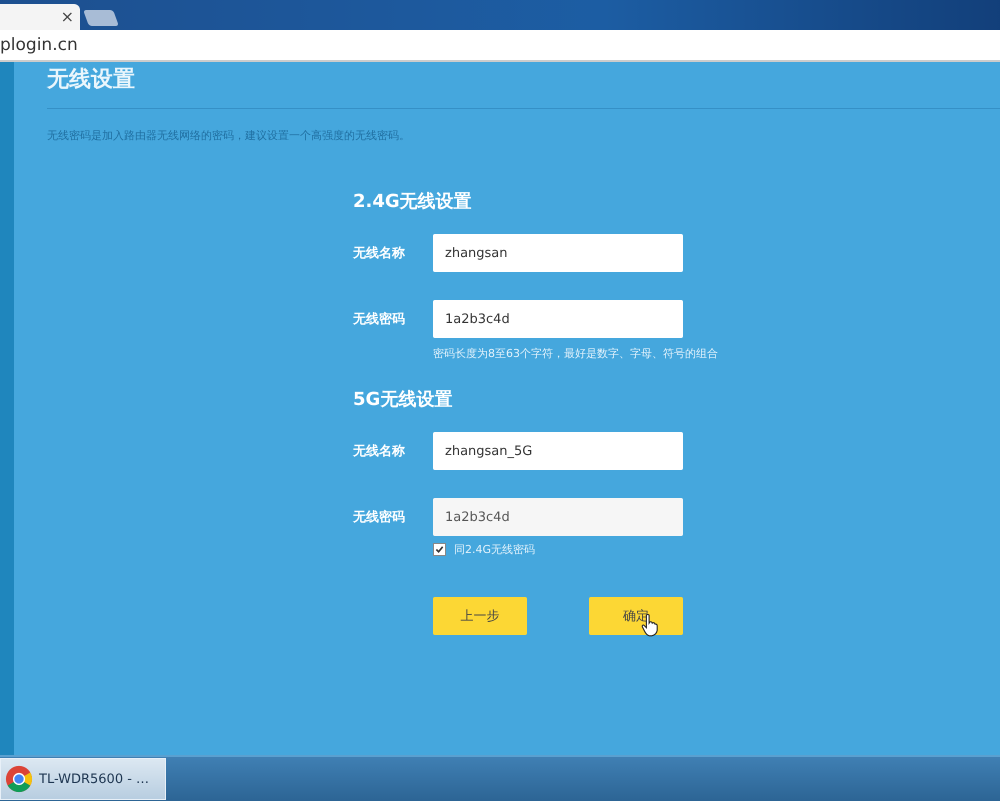  I want to click on close-icon: ×, so click(67, 17).